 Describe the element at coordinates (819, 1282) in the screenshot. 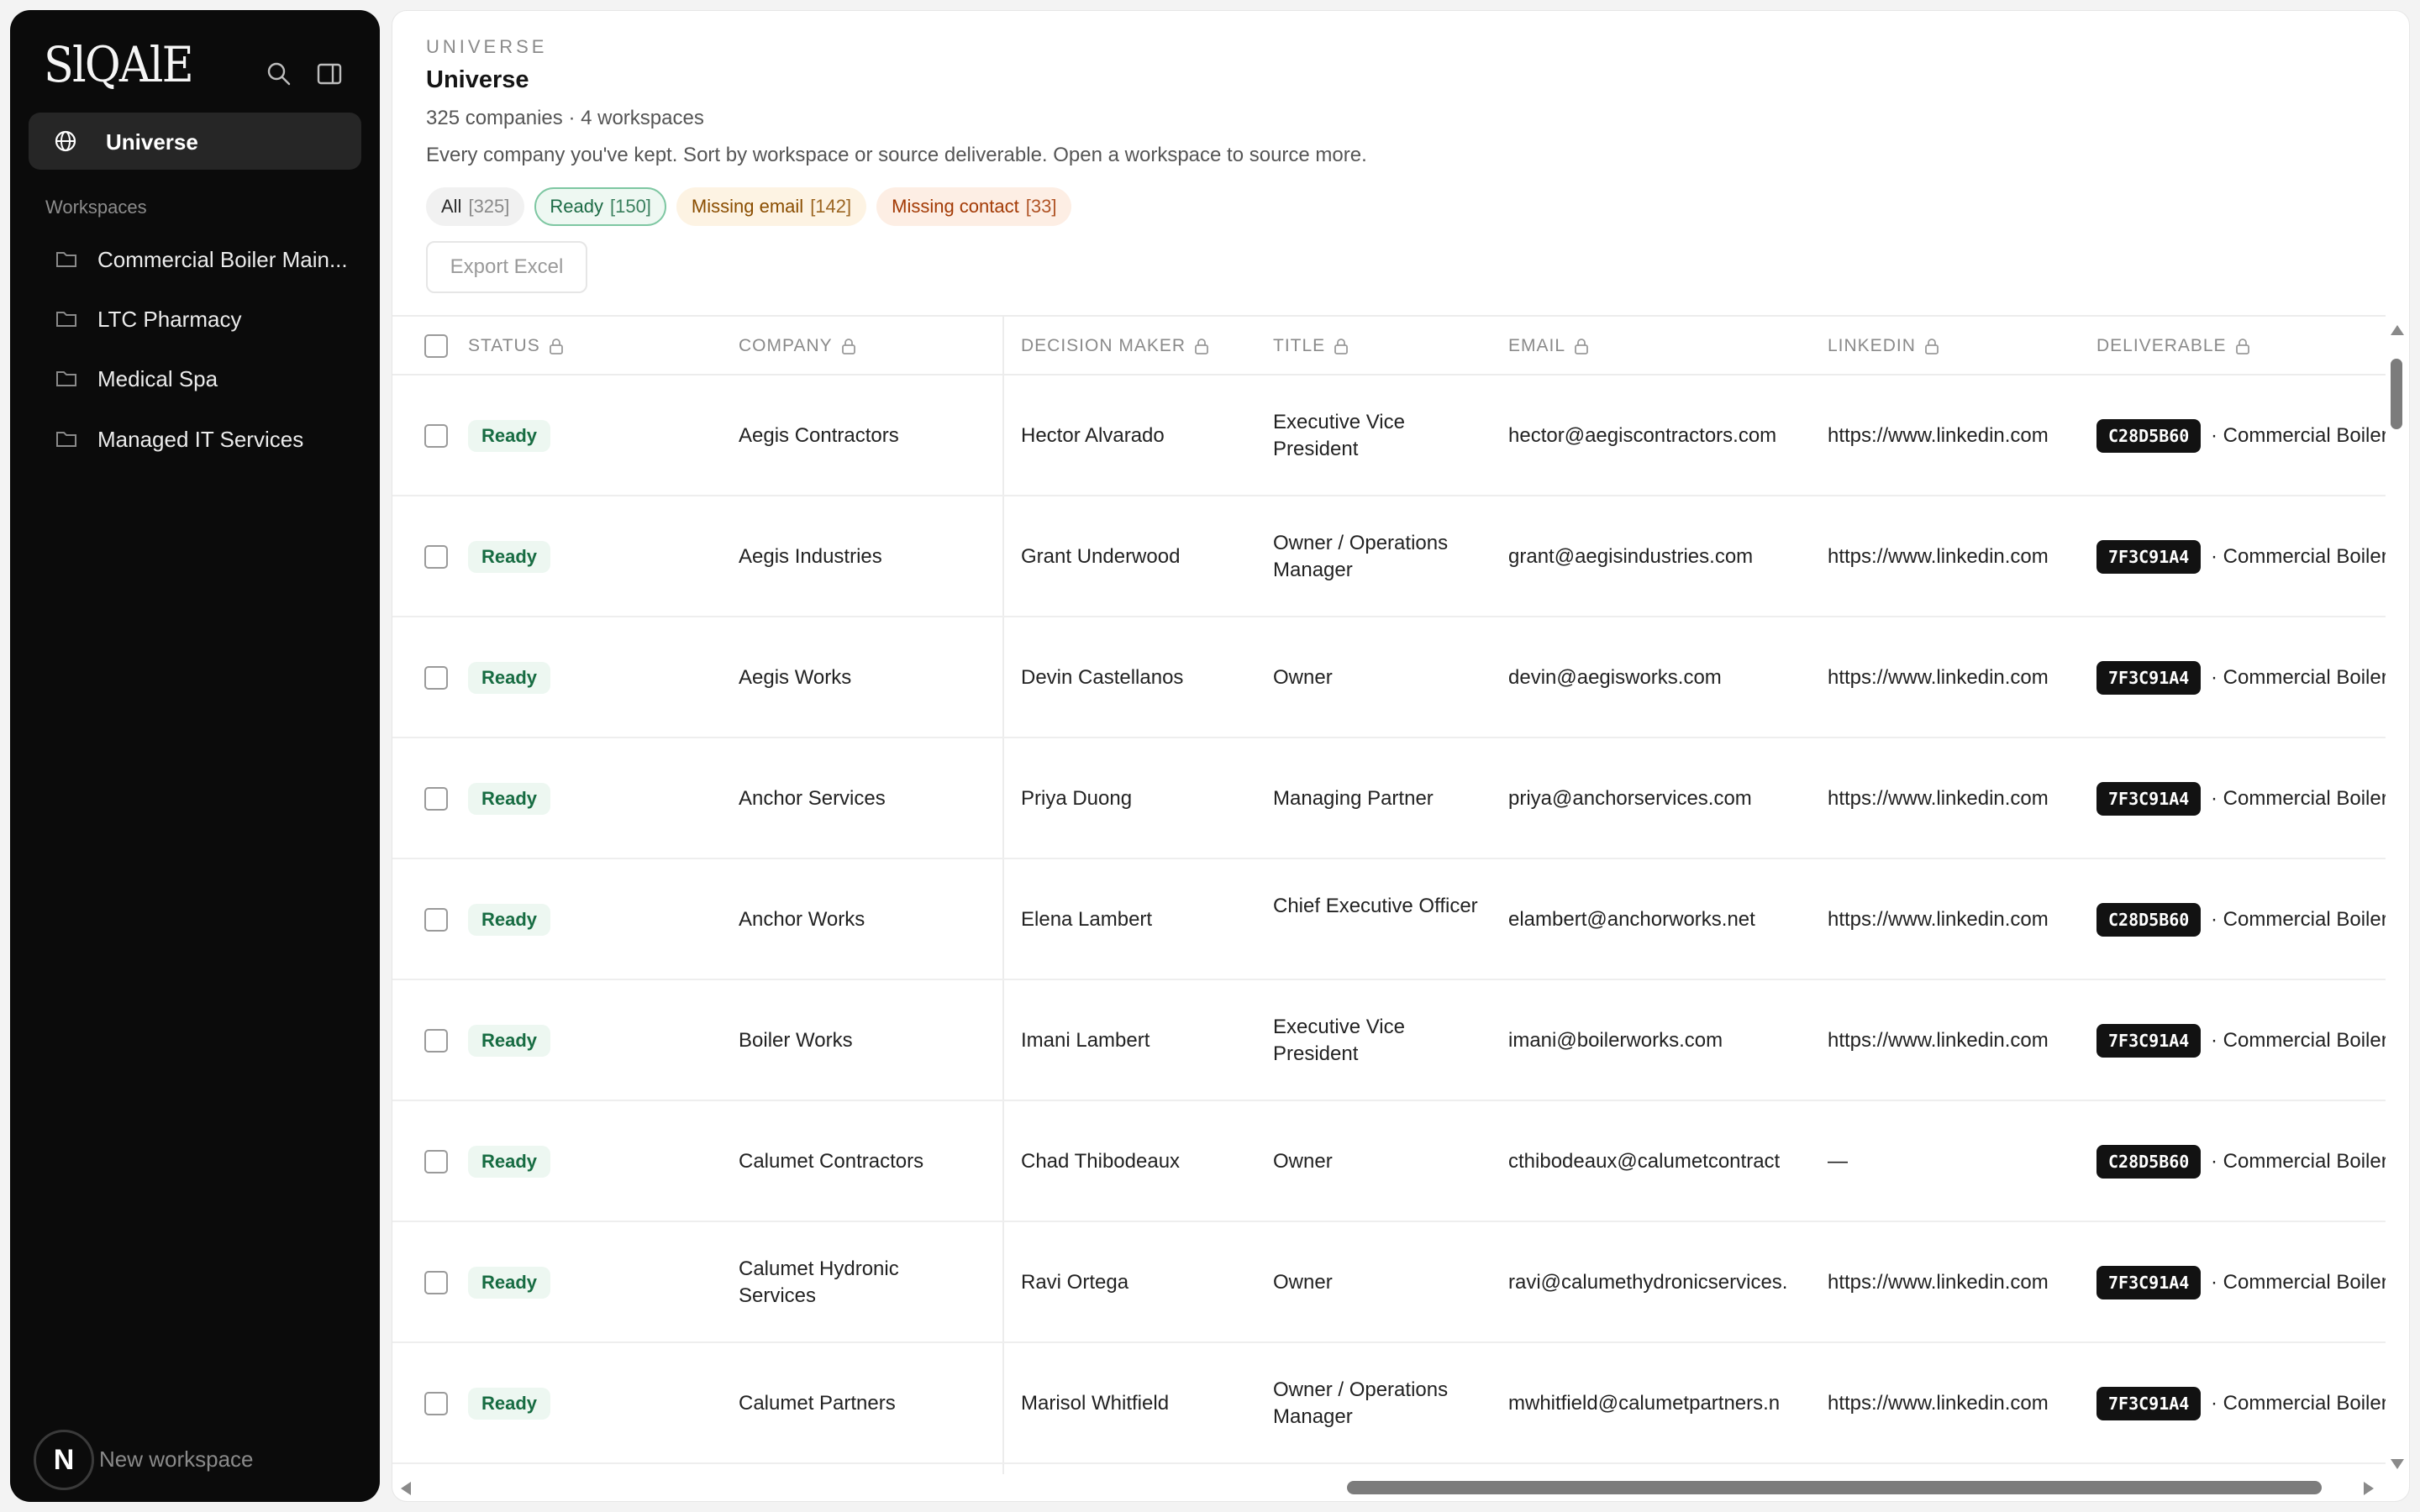

I see `company-cell: Calumet Hydronic Services` at that location.